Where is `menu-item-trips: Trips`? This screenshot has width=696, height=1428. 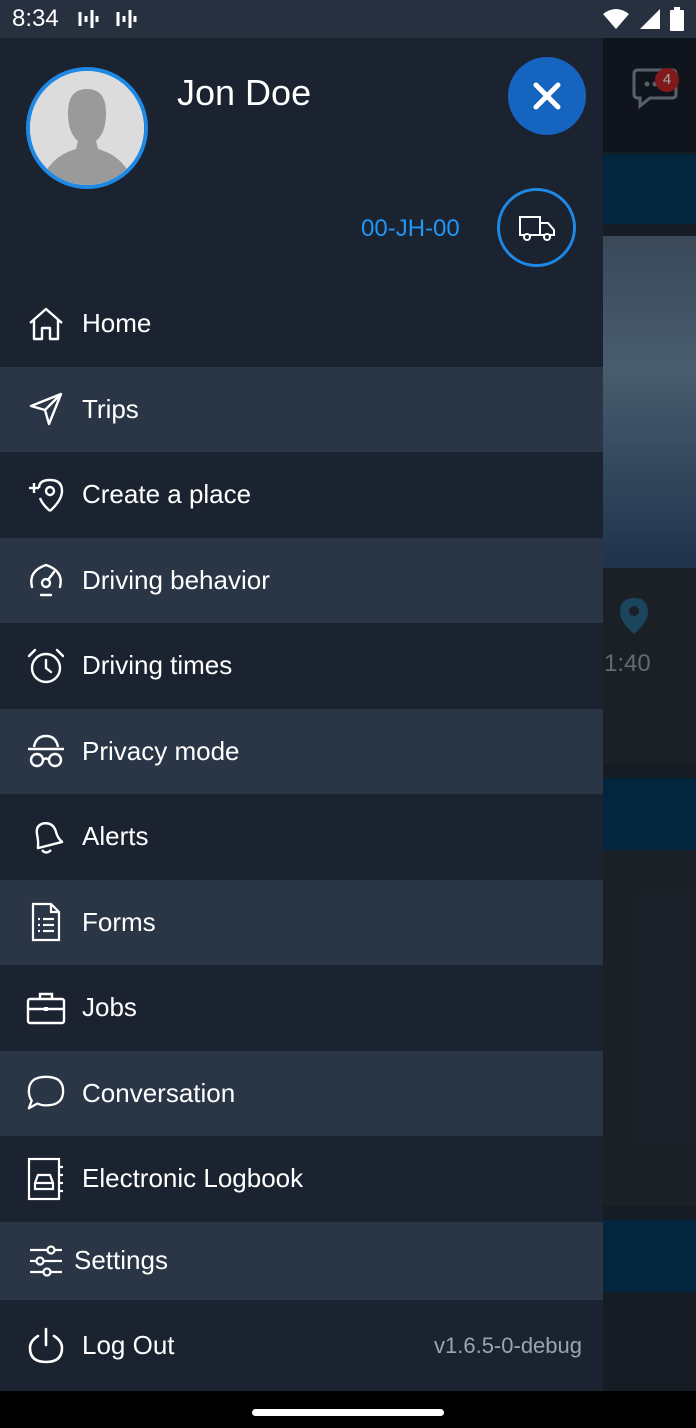
menu-item-trips: Trips is located at coordinates (301, 409).